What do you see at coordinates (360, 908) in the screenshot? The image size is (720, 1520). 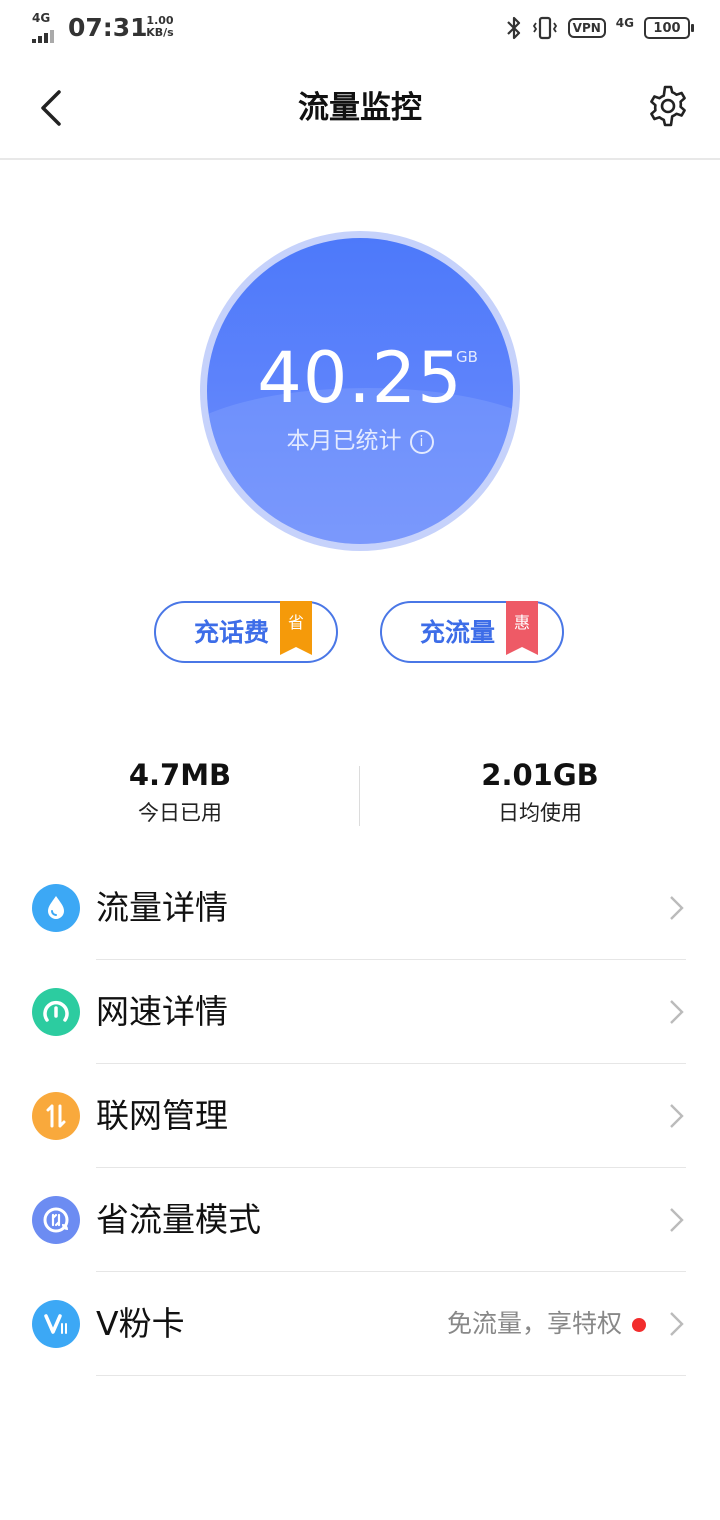 I see `menu-item-data-details: 流量详情` at bounding box center [360, 908].